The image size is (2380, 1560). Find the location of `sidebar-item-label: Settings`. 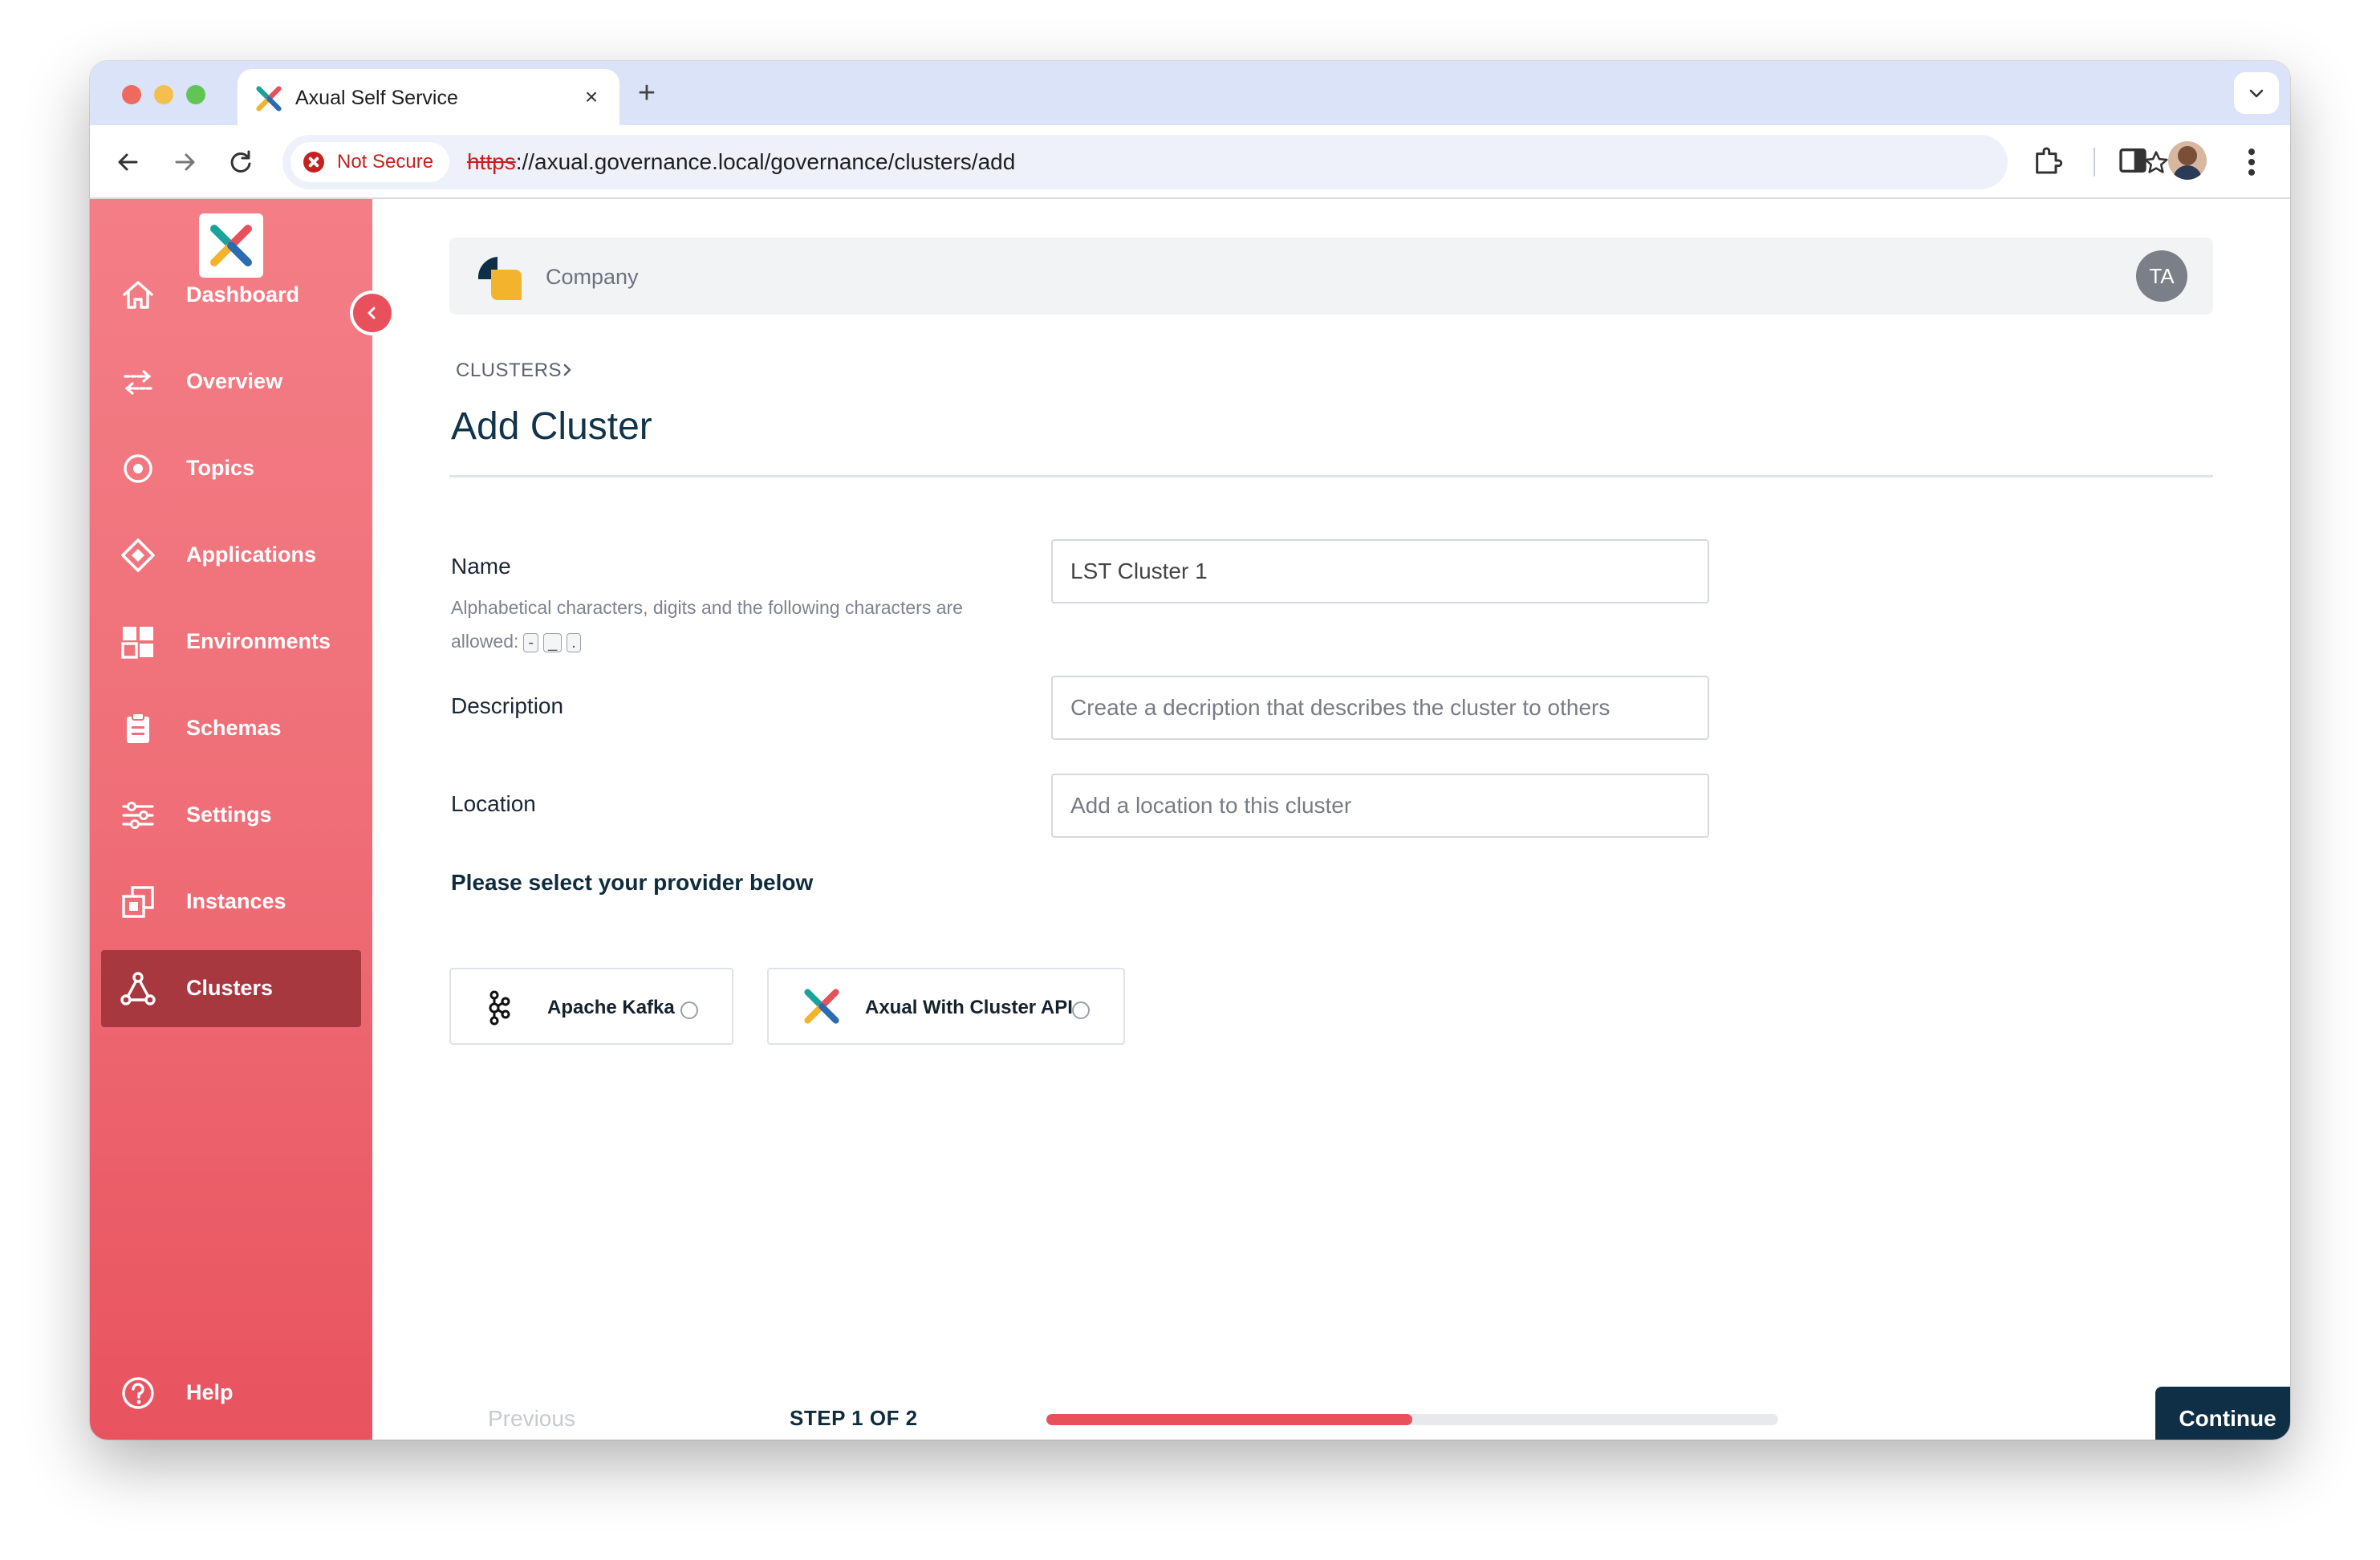

sidebar-item-label: Settings is located at coordinates (229, 814).